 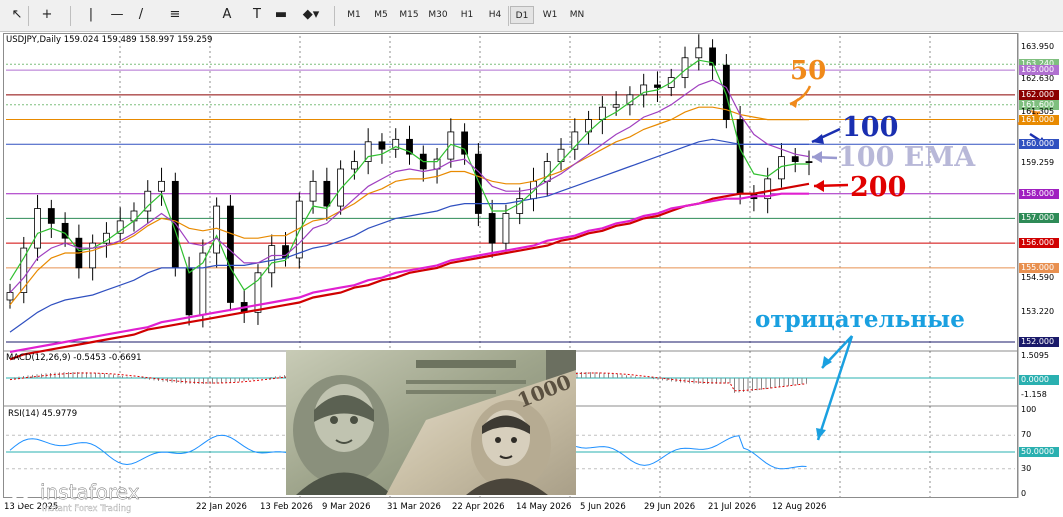 What do you see at coordinates (907, 157) in the screenshot?
I see `ema100-label-annotation: 100 EMA` at bounding box center [907, 157].